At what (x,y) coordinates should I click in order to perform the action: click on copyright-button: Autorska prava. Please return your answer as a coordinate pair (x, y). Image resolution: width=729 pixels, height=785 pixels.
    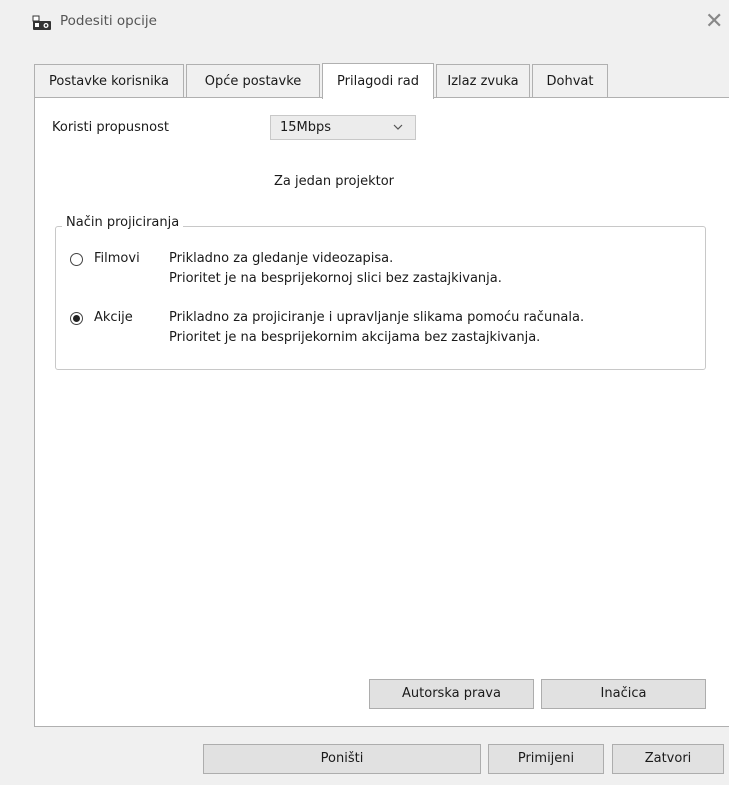
    Looking at the image, I should click on (451, 694).